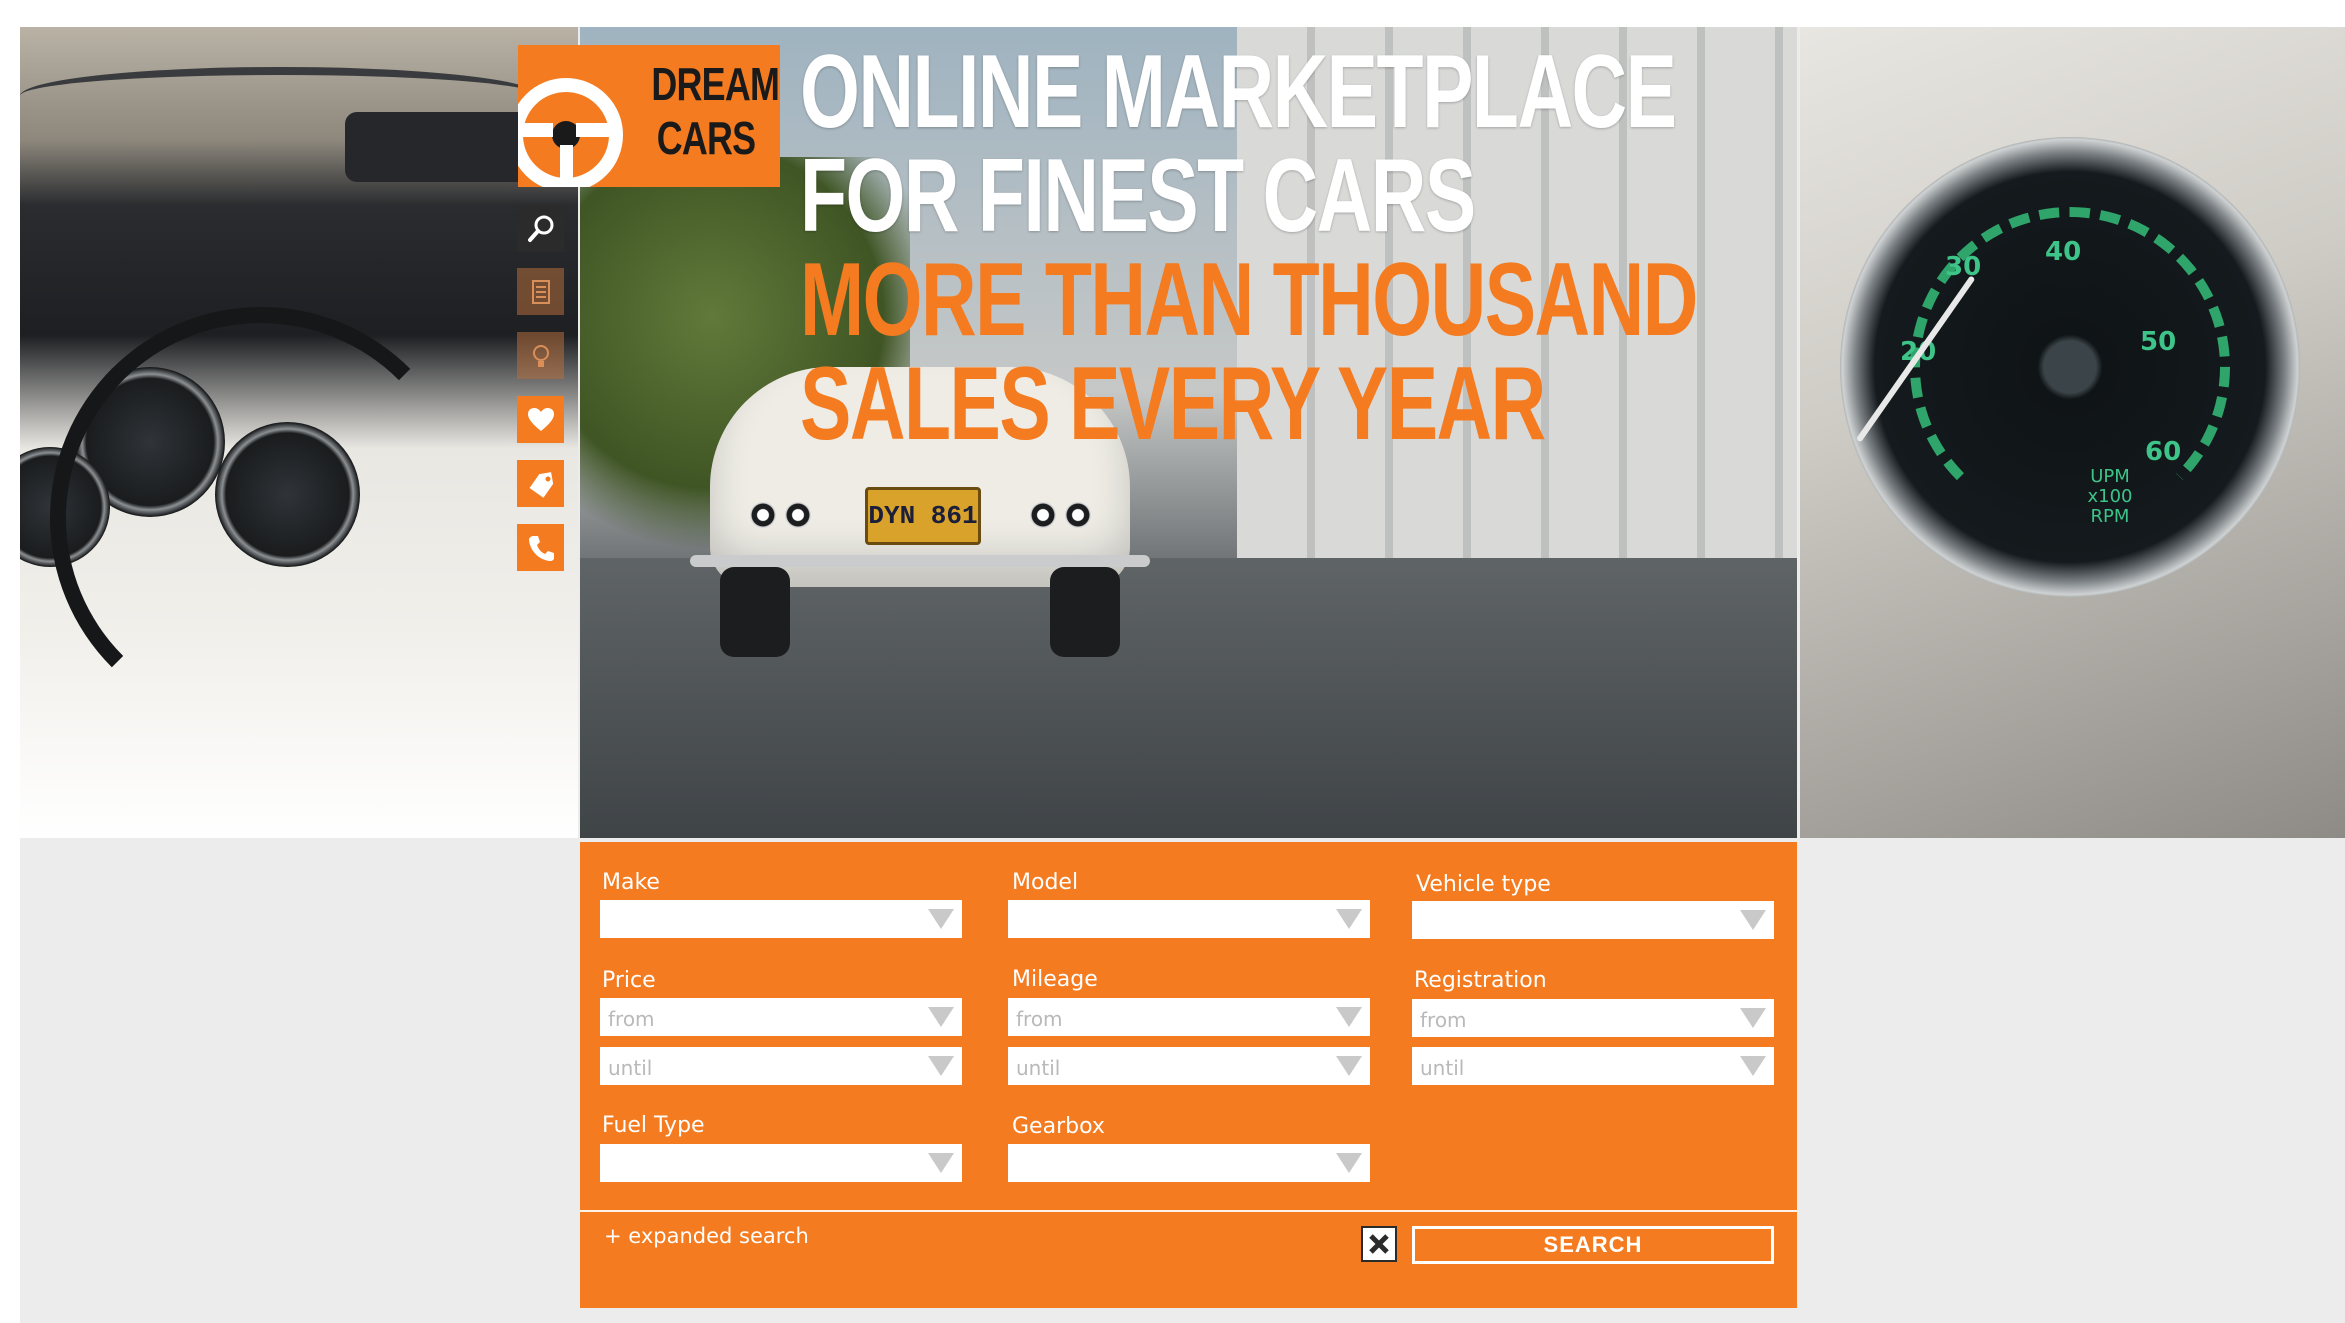 The image size is (2345, 1323). Describe the element at coordinates (2158, 342) in the screenshot. I see `tachometer-number: 50` at that location.